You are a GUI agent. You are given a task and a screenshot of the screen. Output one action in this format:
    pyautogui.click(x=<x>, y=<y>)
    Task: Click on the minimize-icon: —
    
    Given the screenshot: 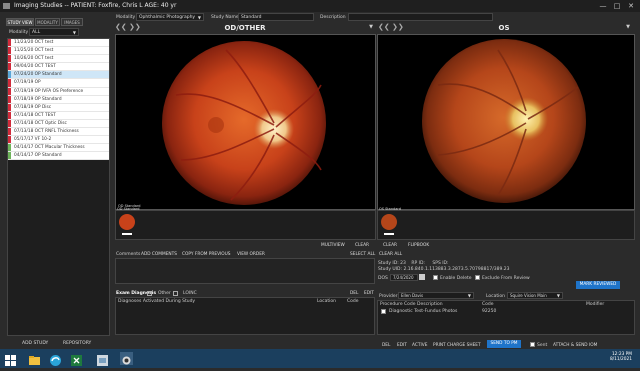 What is the action you would take?
    pyautogui.click(x=603, y=6)
    